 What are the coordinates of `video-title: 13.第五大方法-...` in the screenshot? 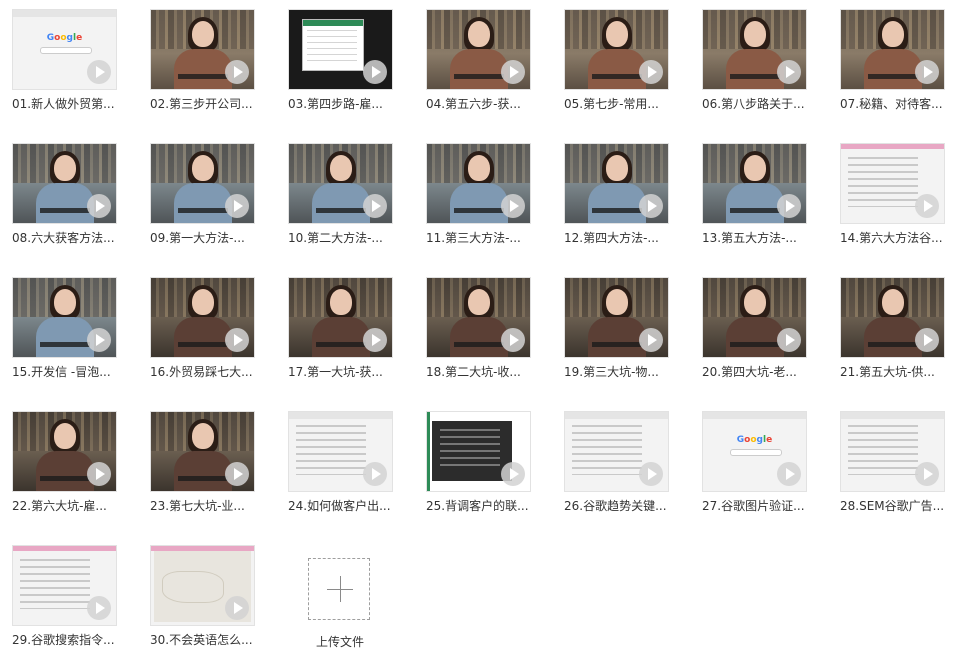 It's located at (749, 238).